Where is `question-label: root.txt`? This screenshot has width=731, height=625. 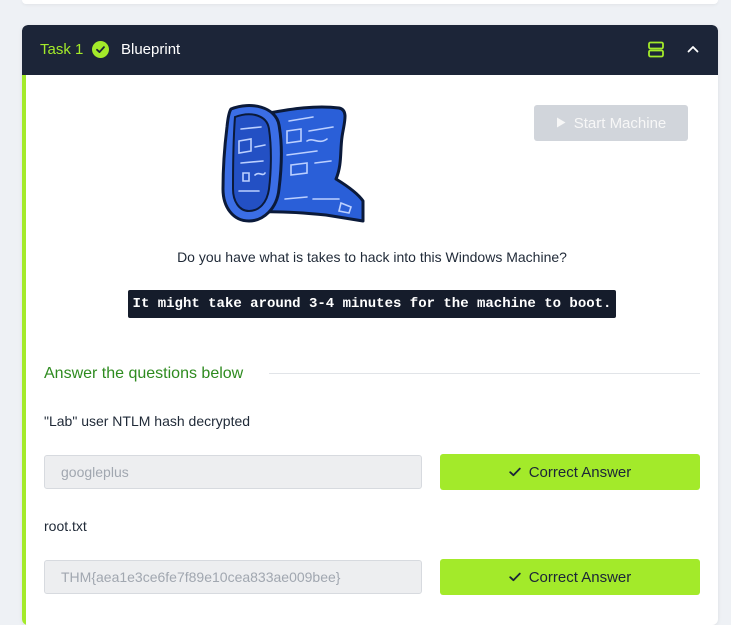 question-label: root.txt is located at coordinates (65, 526).